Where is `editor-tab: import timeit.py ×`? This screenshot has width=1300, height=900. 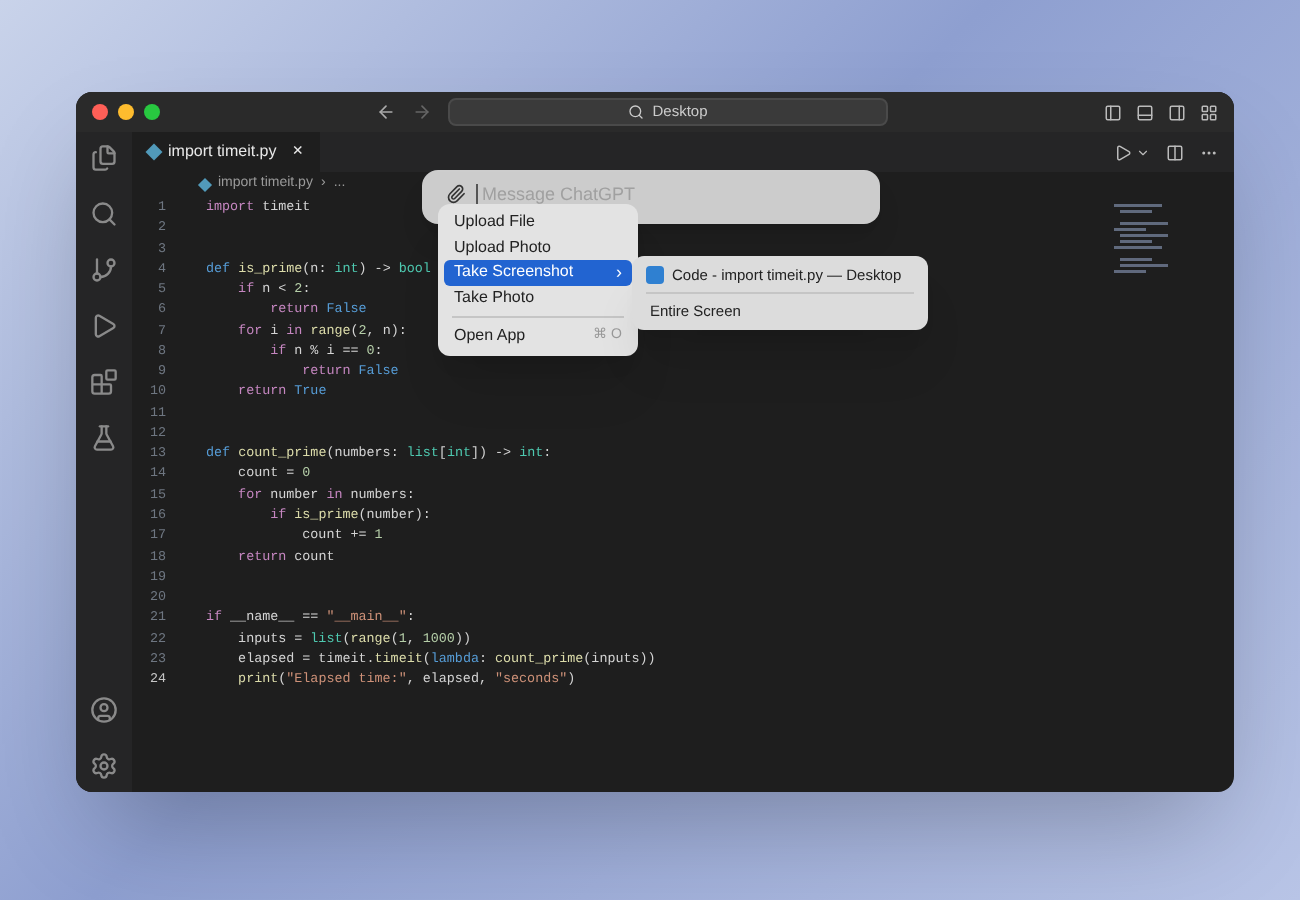
editor-tab: import timeit.py × is located at coordinates (225, 152).